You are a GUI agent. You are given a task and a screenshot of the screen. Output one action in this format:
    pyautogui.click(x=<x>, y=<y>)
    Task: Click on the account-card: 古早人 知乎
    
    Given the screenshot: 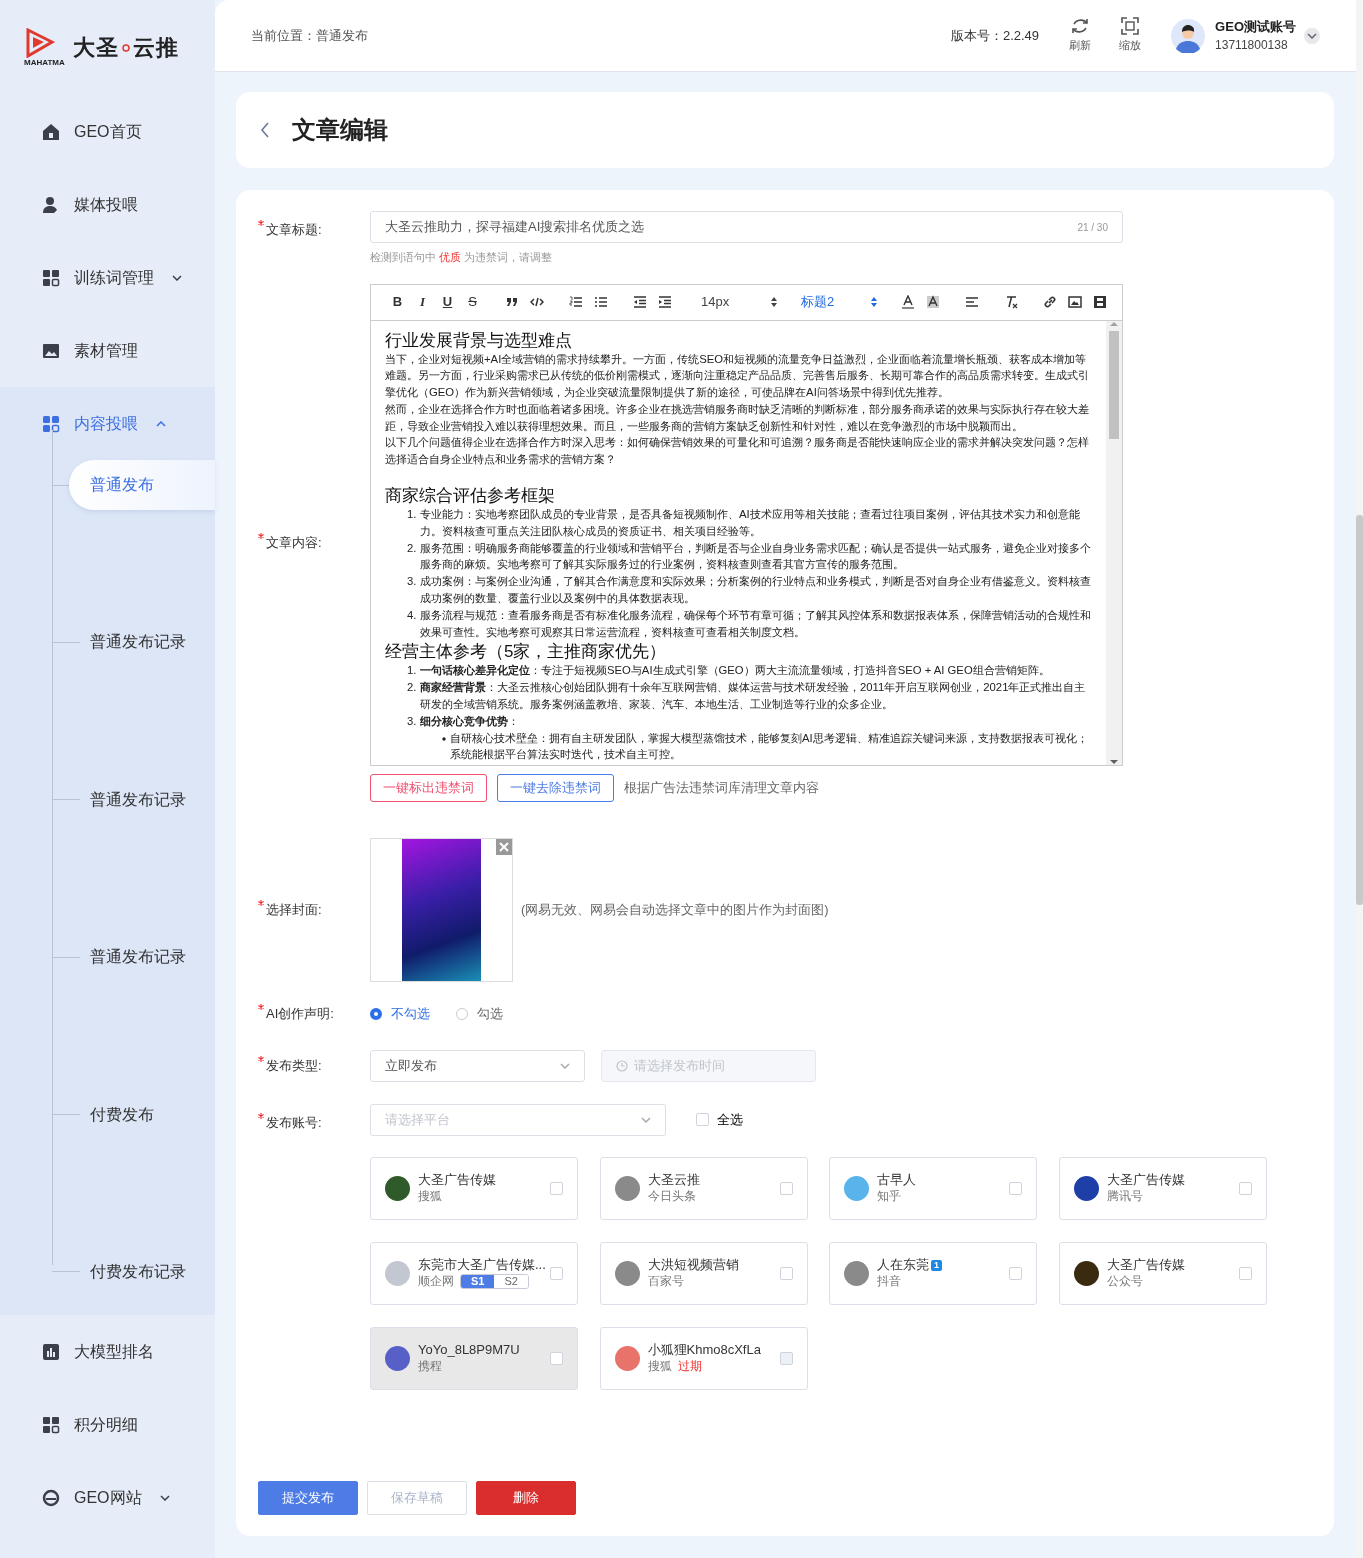 What is the action you would take?
    pyautogui.click(x=933, y=1188)
    